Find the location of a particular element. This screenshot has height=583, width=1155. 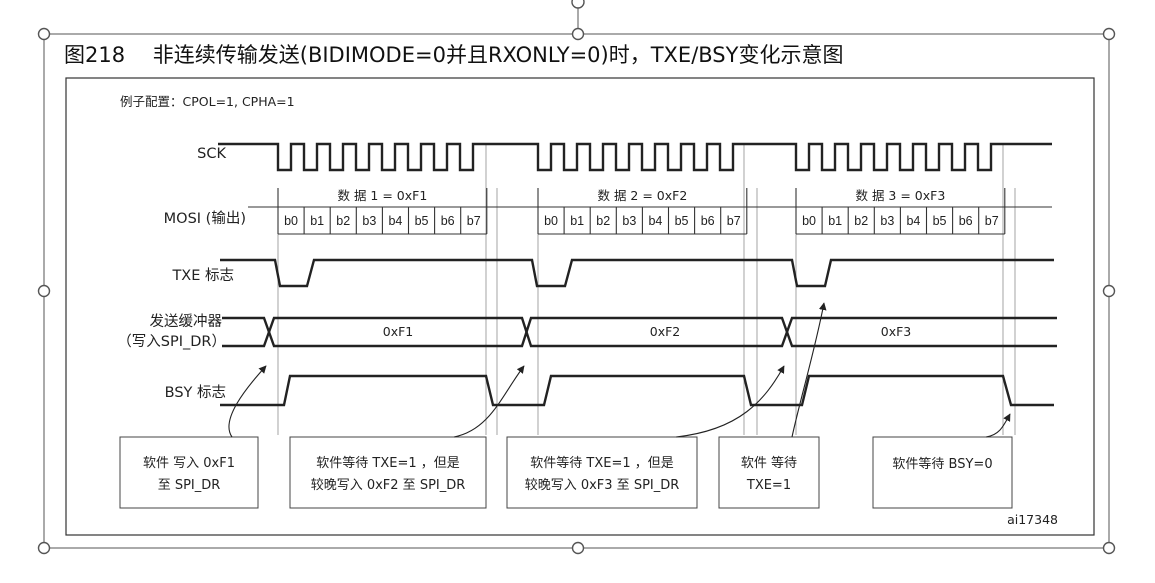

resize-handle-bottom is located at coordinates (578, 548).